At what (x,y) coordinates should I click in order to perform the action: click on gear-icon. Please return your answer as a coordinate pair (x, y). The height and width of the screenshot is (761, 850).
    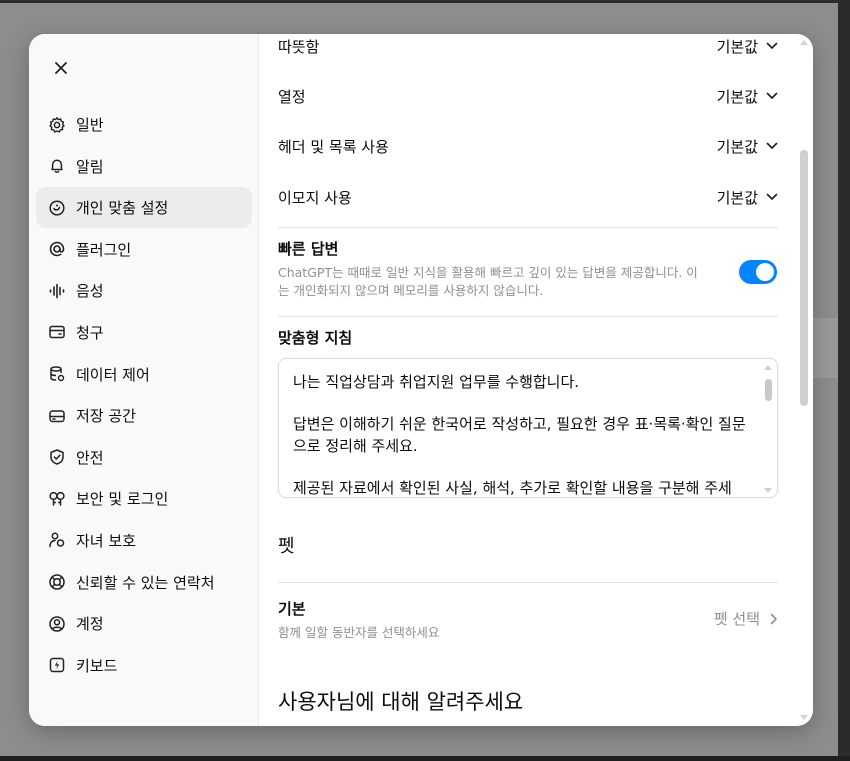
    Looking at the image, I should click on (57, 125).